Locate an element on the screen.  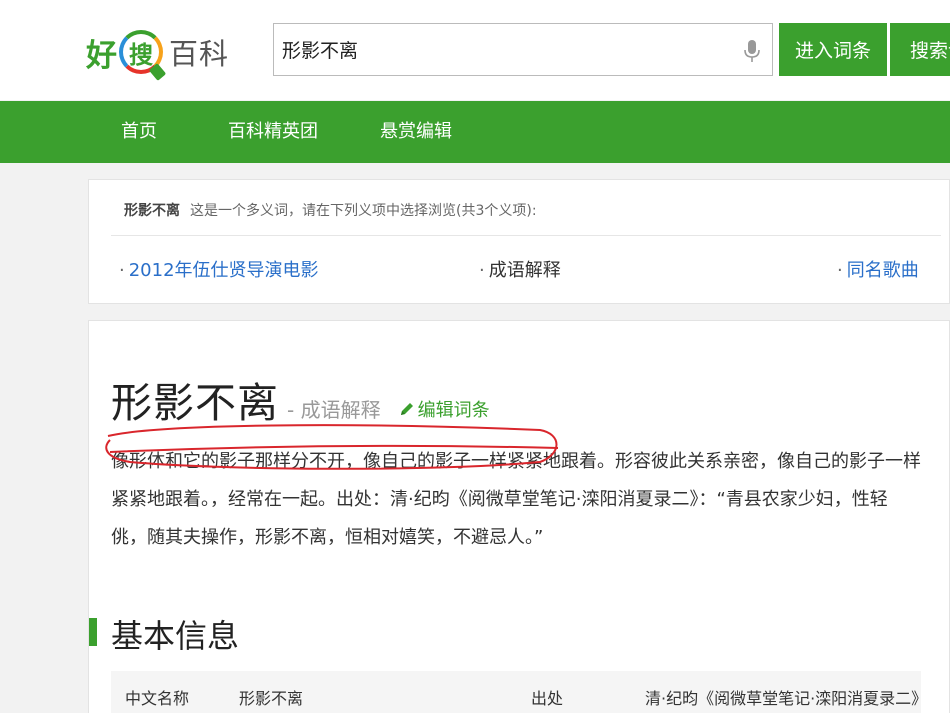
disambiguation-term: 形影不离 is located at coordinates (152, 211).